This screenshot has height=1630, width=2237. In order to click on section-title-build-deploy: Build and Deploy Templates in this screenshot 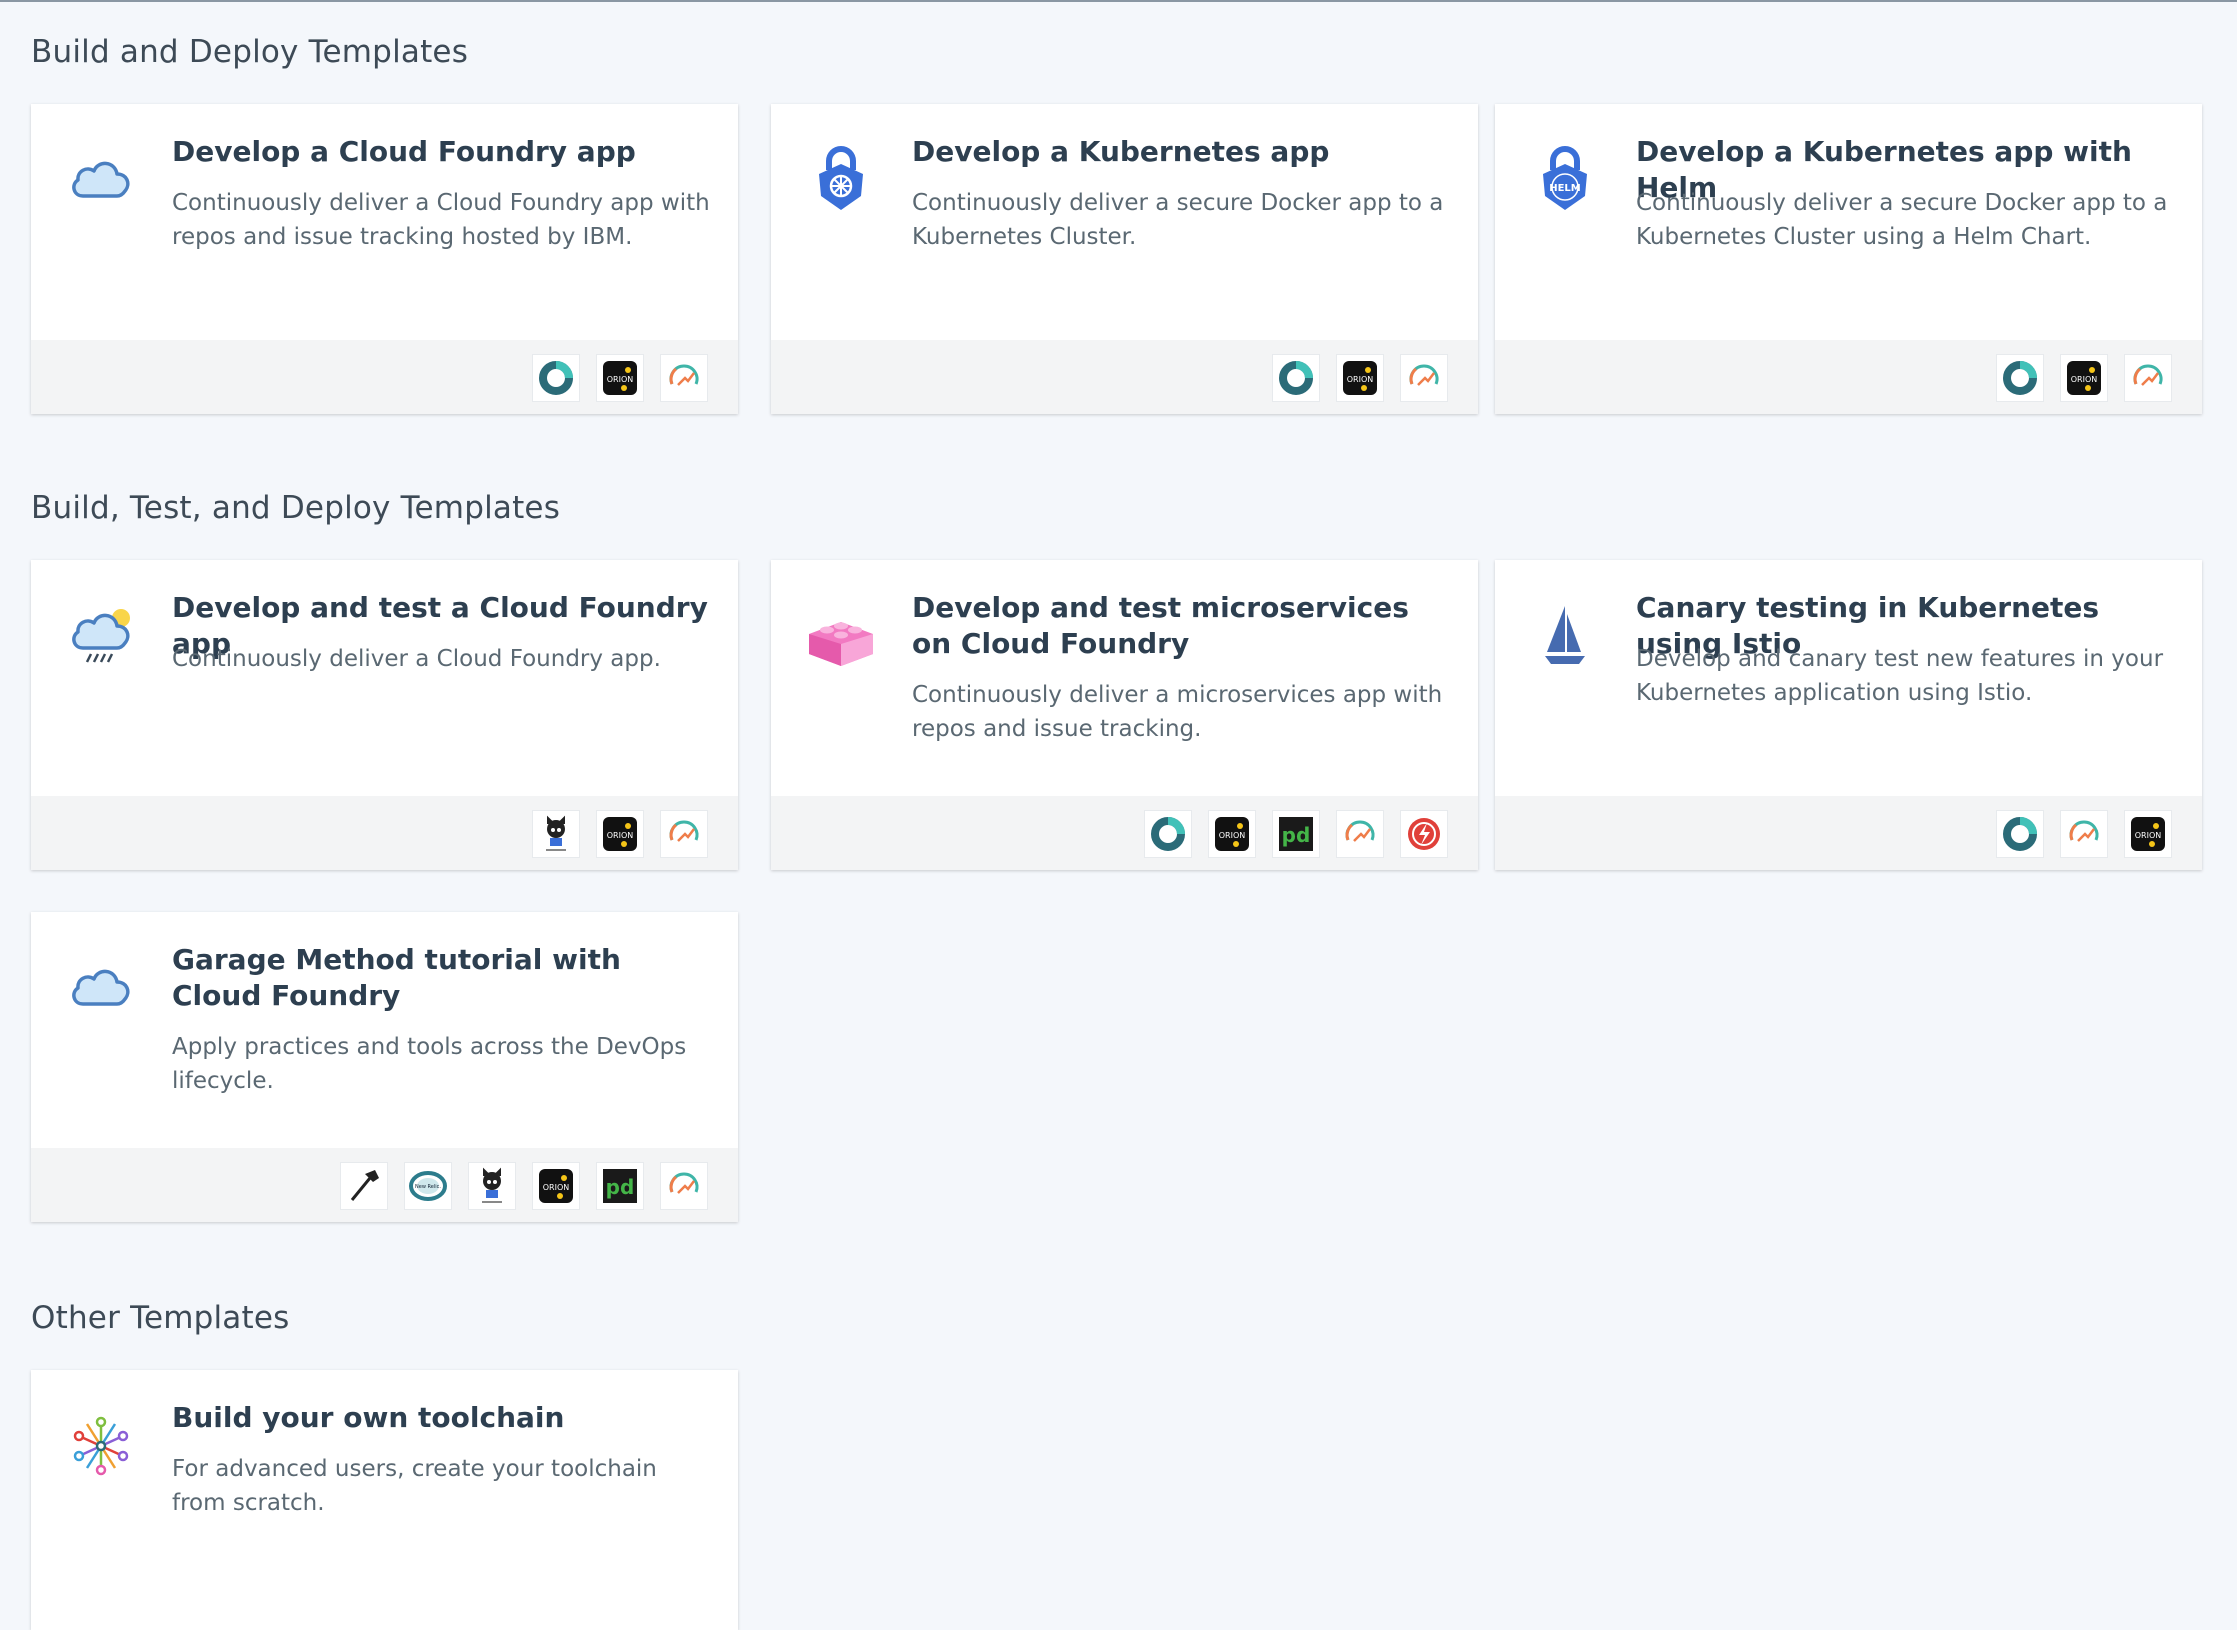, I will do `click(250, 52)`.